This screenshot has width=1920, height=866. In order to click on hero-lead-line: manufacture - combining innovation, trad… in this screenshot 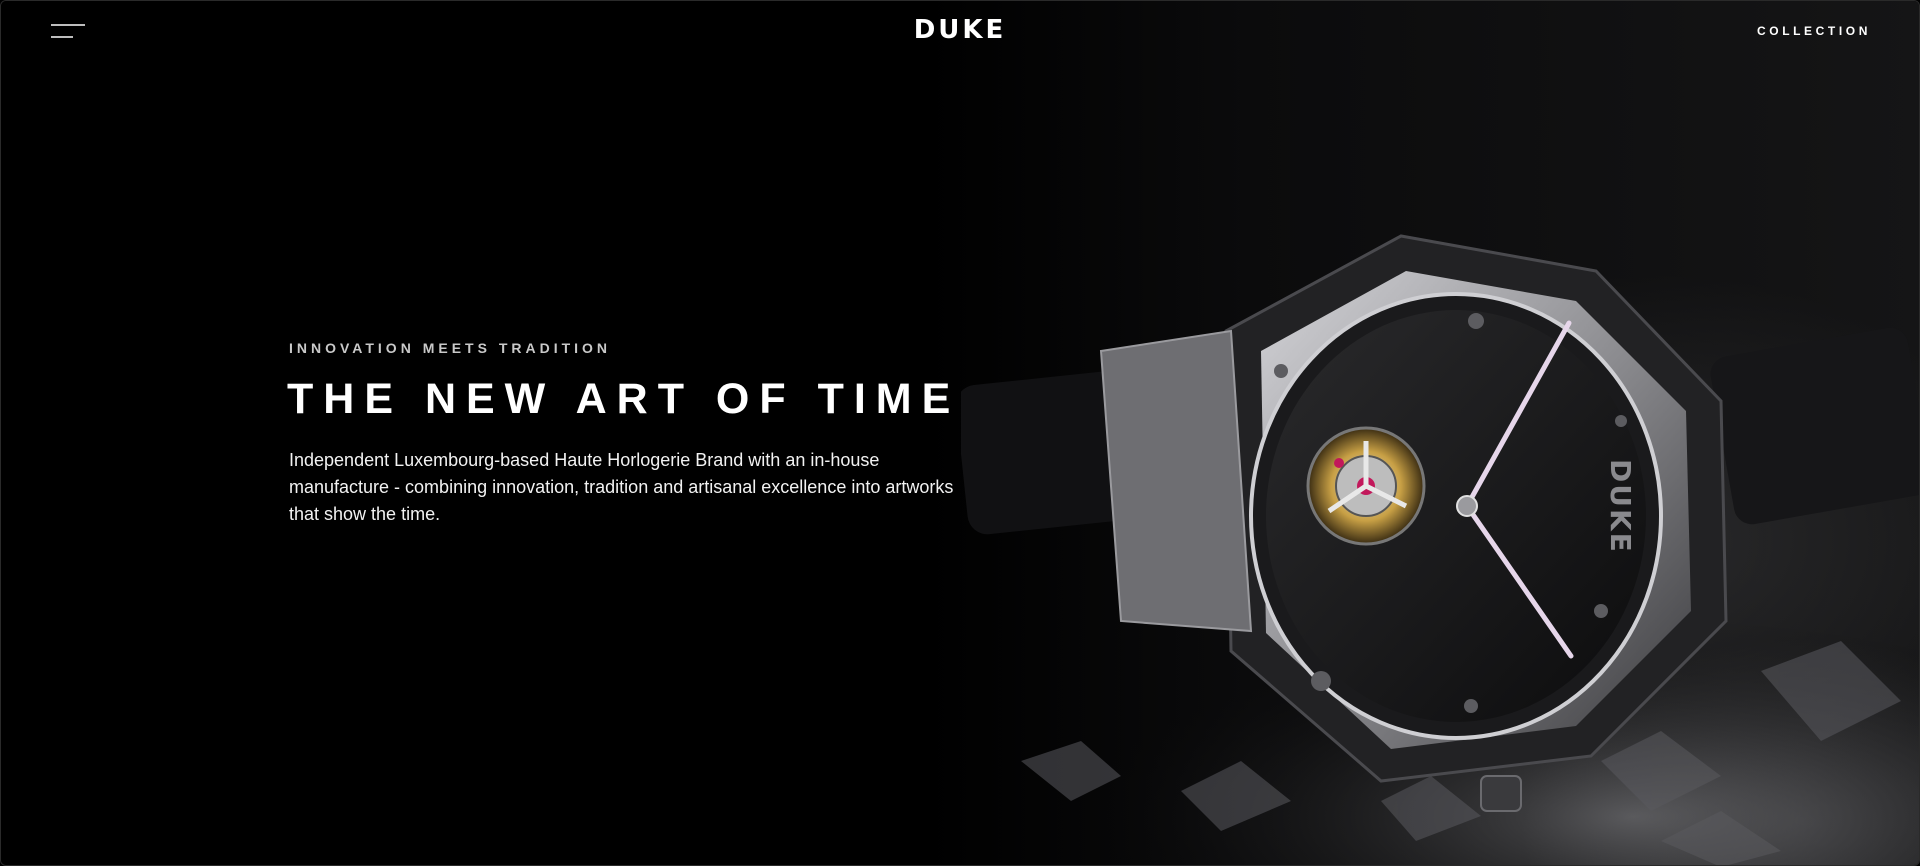, I will do `click(621, 487)`.